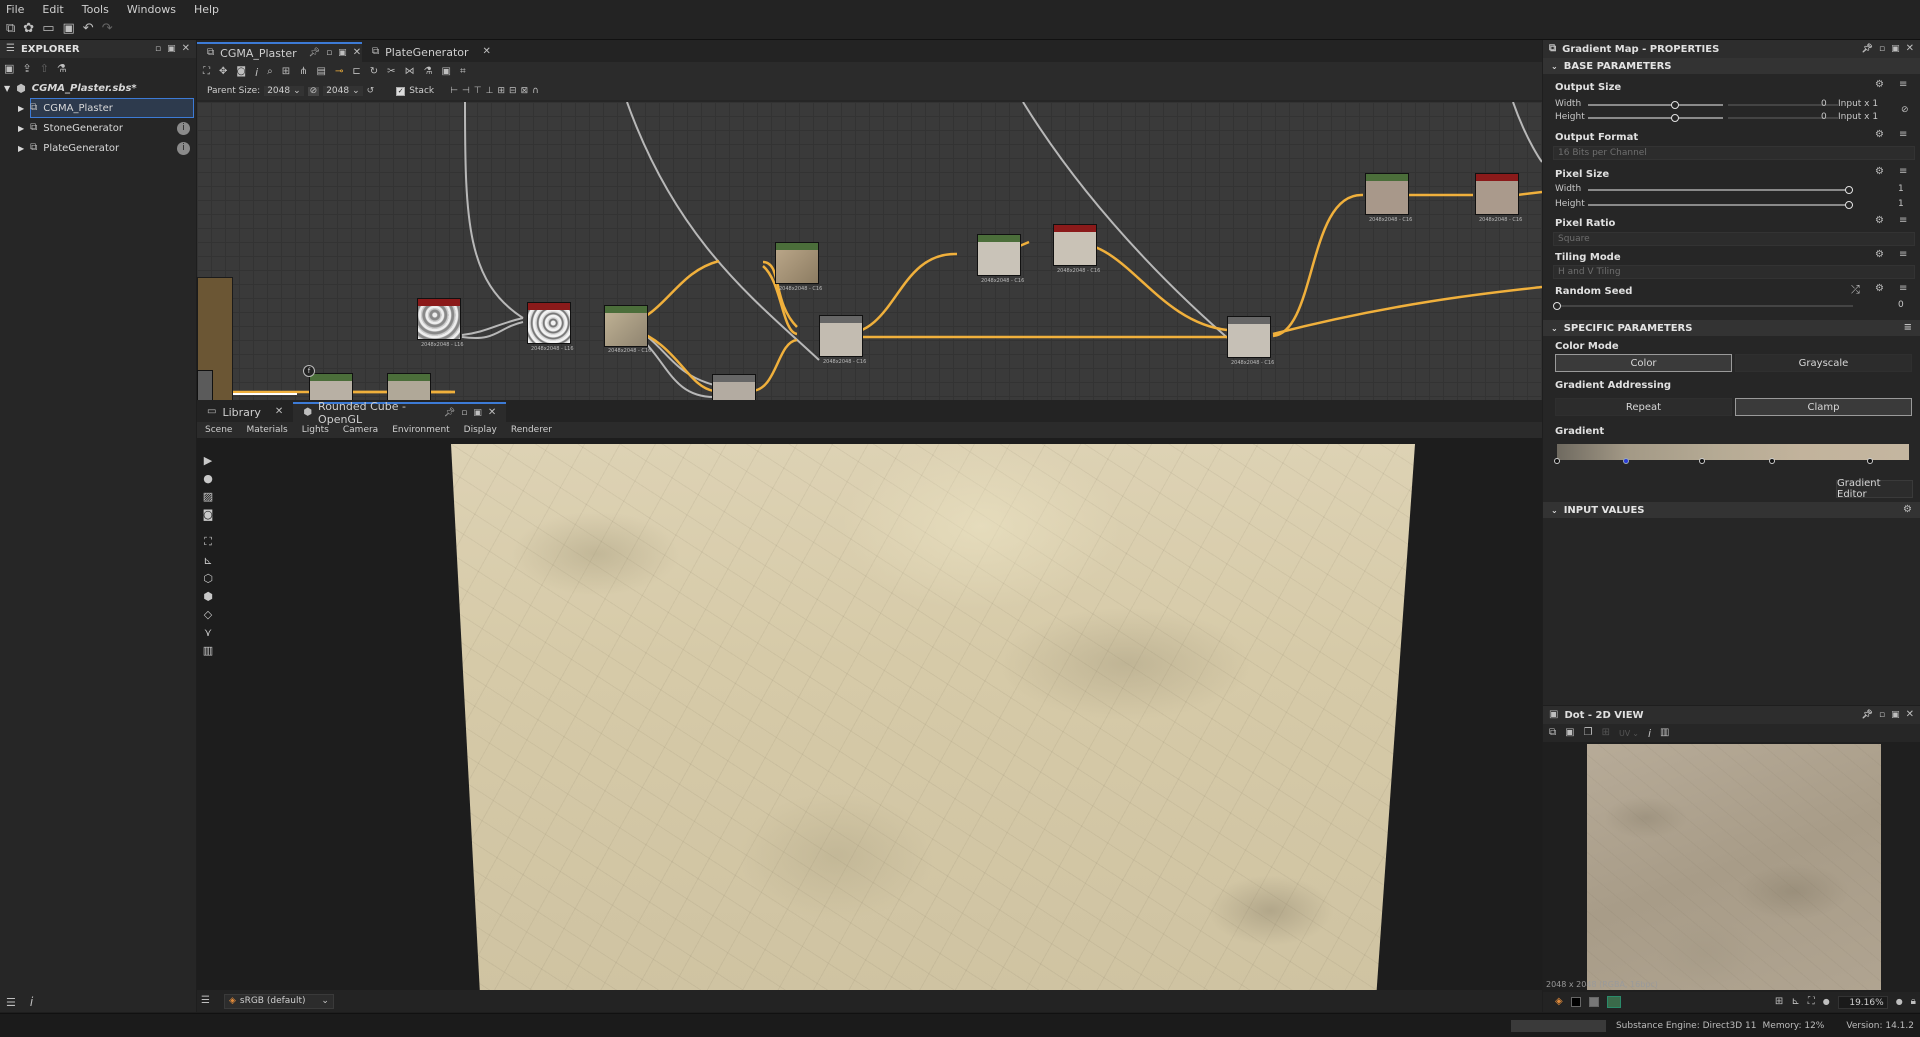 Image resolution: width=1920 pixels, height=1037 pixels. I want to click on parent-size-select: 2048 ⌄, so click(284, 91).